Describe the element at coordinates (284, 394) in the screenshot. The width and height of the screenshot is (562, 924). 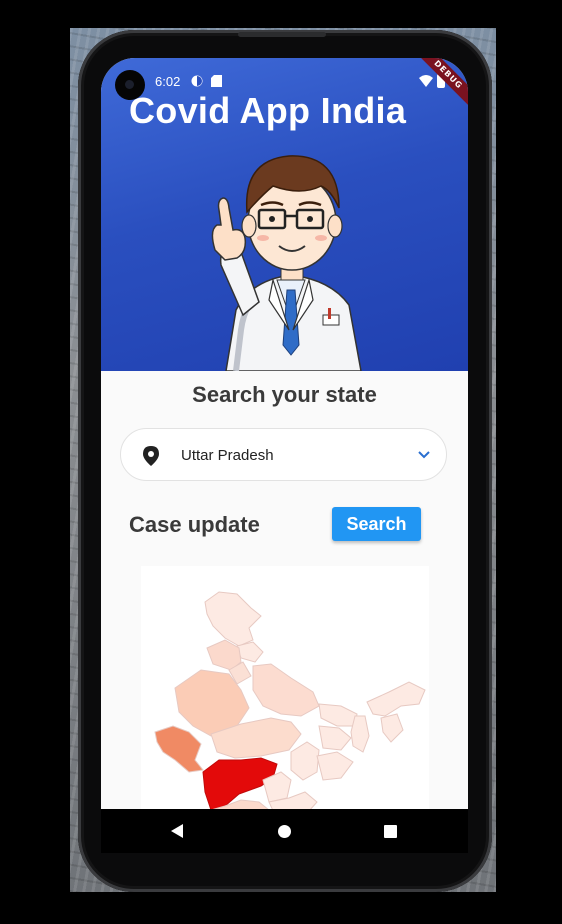
I see `search-heading: Search your state` at that location.